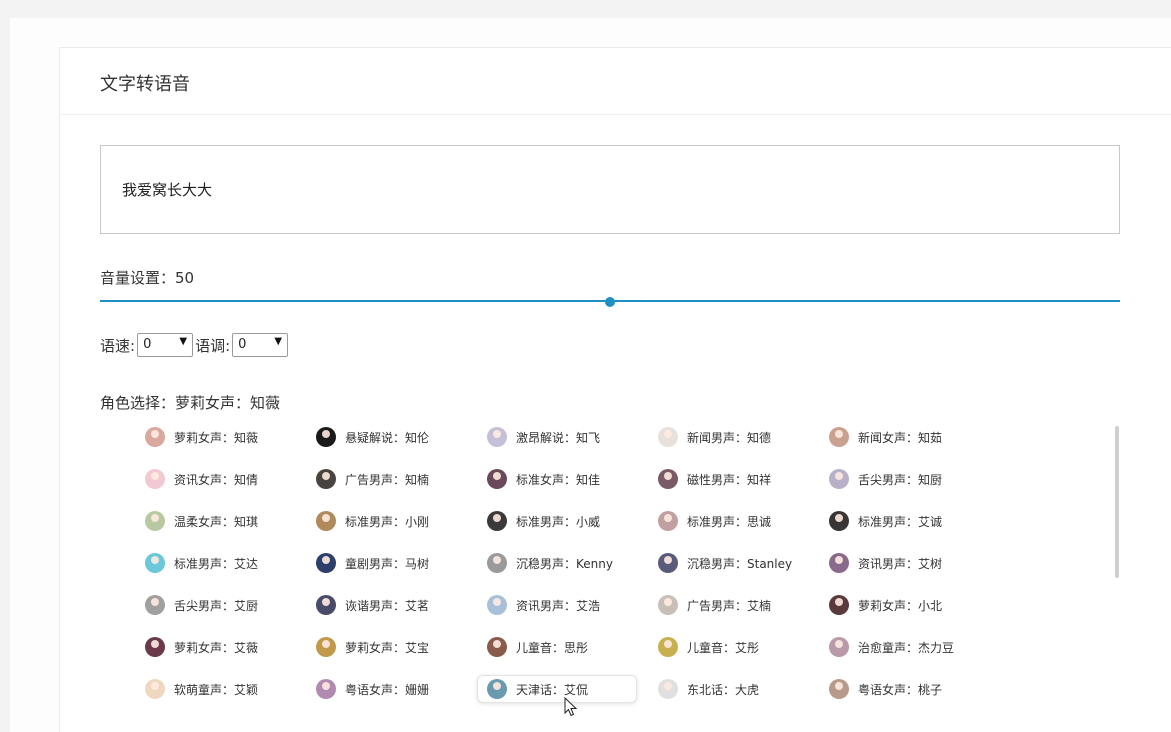 The image size is (1171, 732). Describe the element at coordinates (900, 605) in the screenshot. I see `voice-option-label: 萝莉女声：小北` at that location.